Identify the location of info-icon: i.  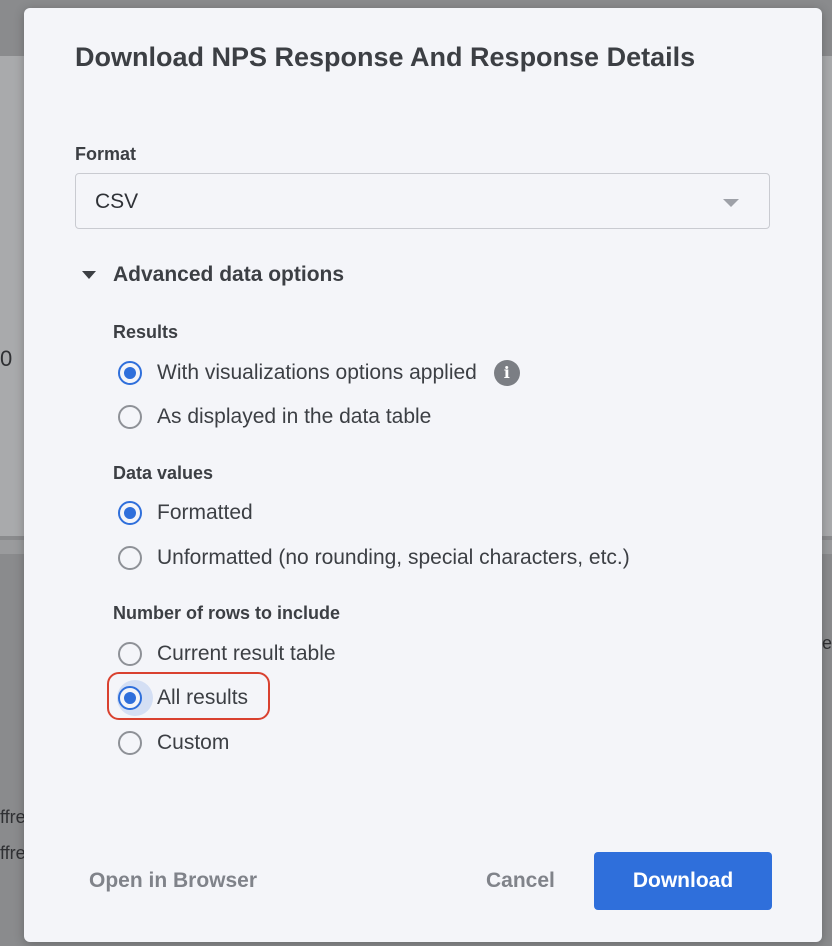
(506, 373).